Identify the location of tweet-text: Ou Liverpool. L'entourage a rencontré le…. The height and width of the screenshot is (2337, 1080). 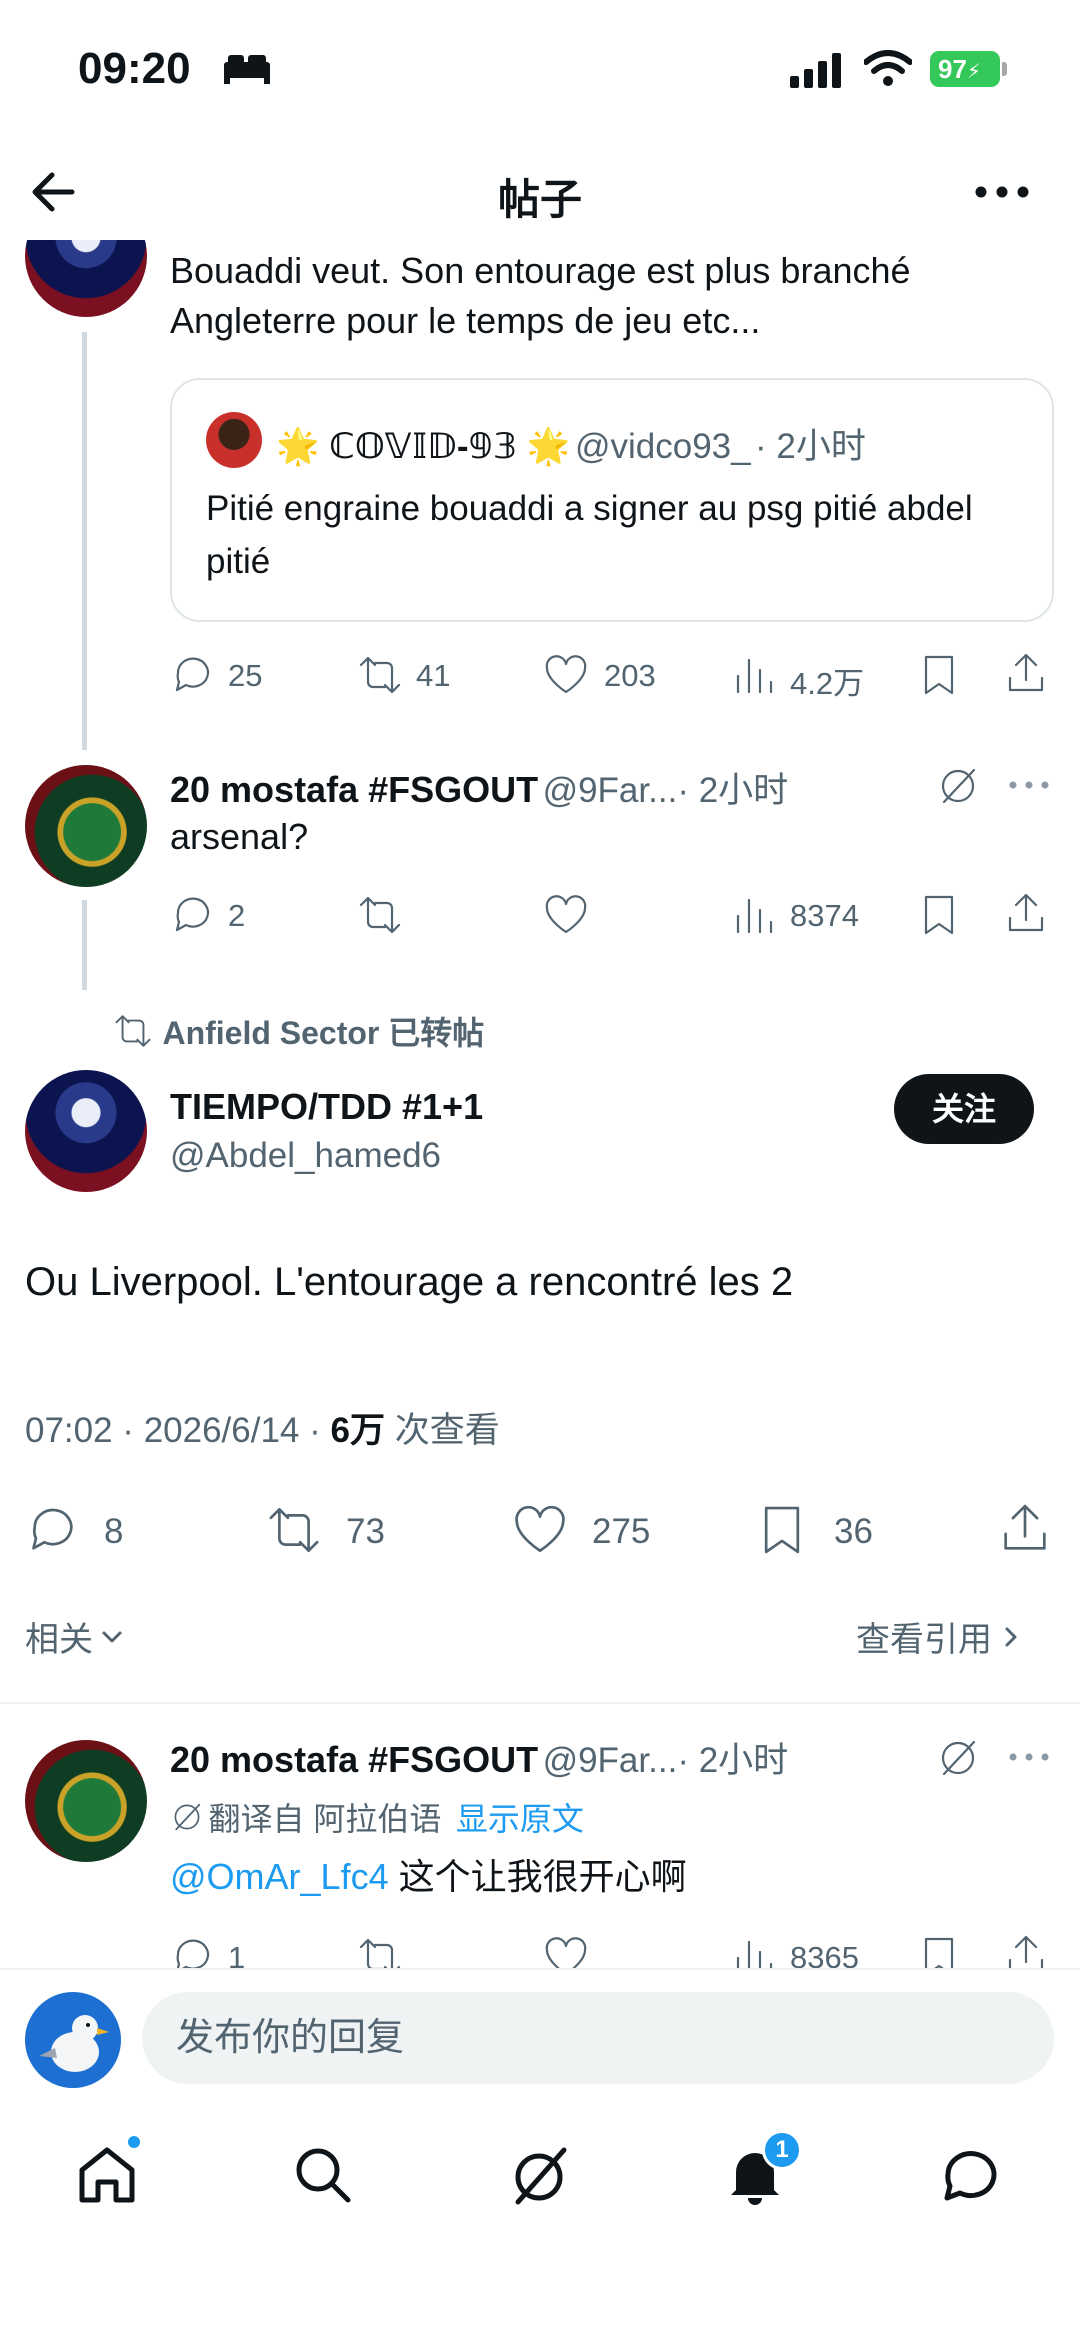
(409, 1282).